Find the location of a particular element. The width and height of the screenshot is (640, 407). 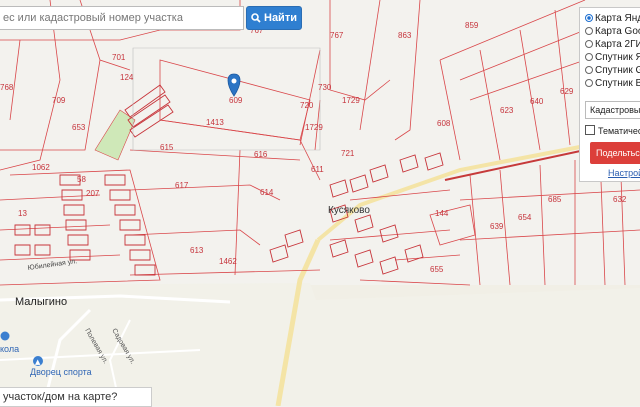

parcel-label: 701 is located at coordinates (119, 57).